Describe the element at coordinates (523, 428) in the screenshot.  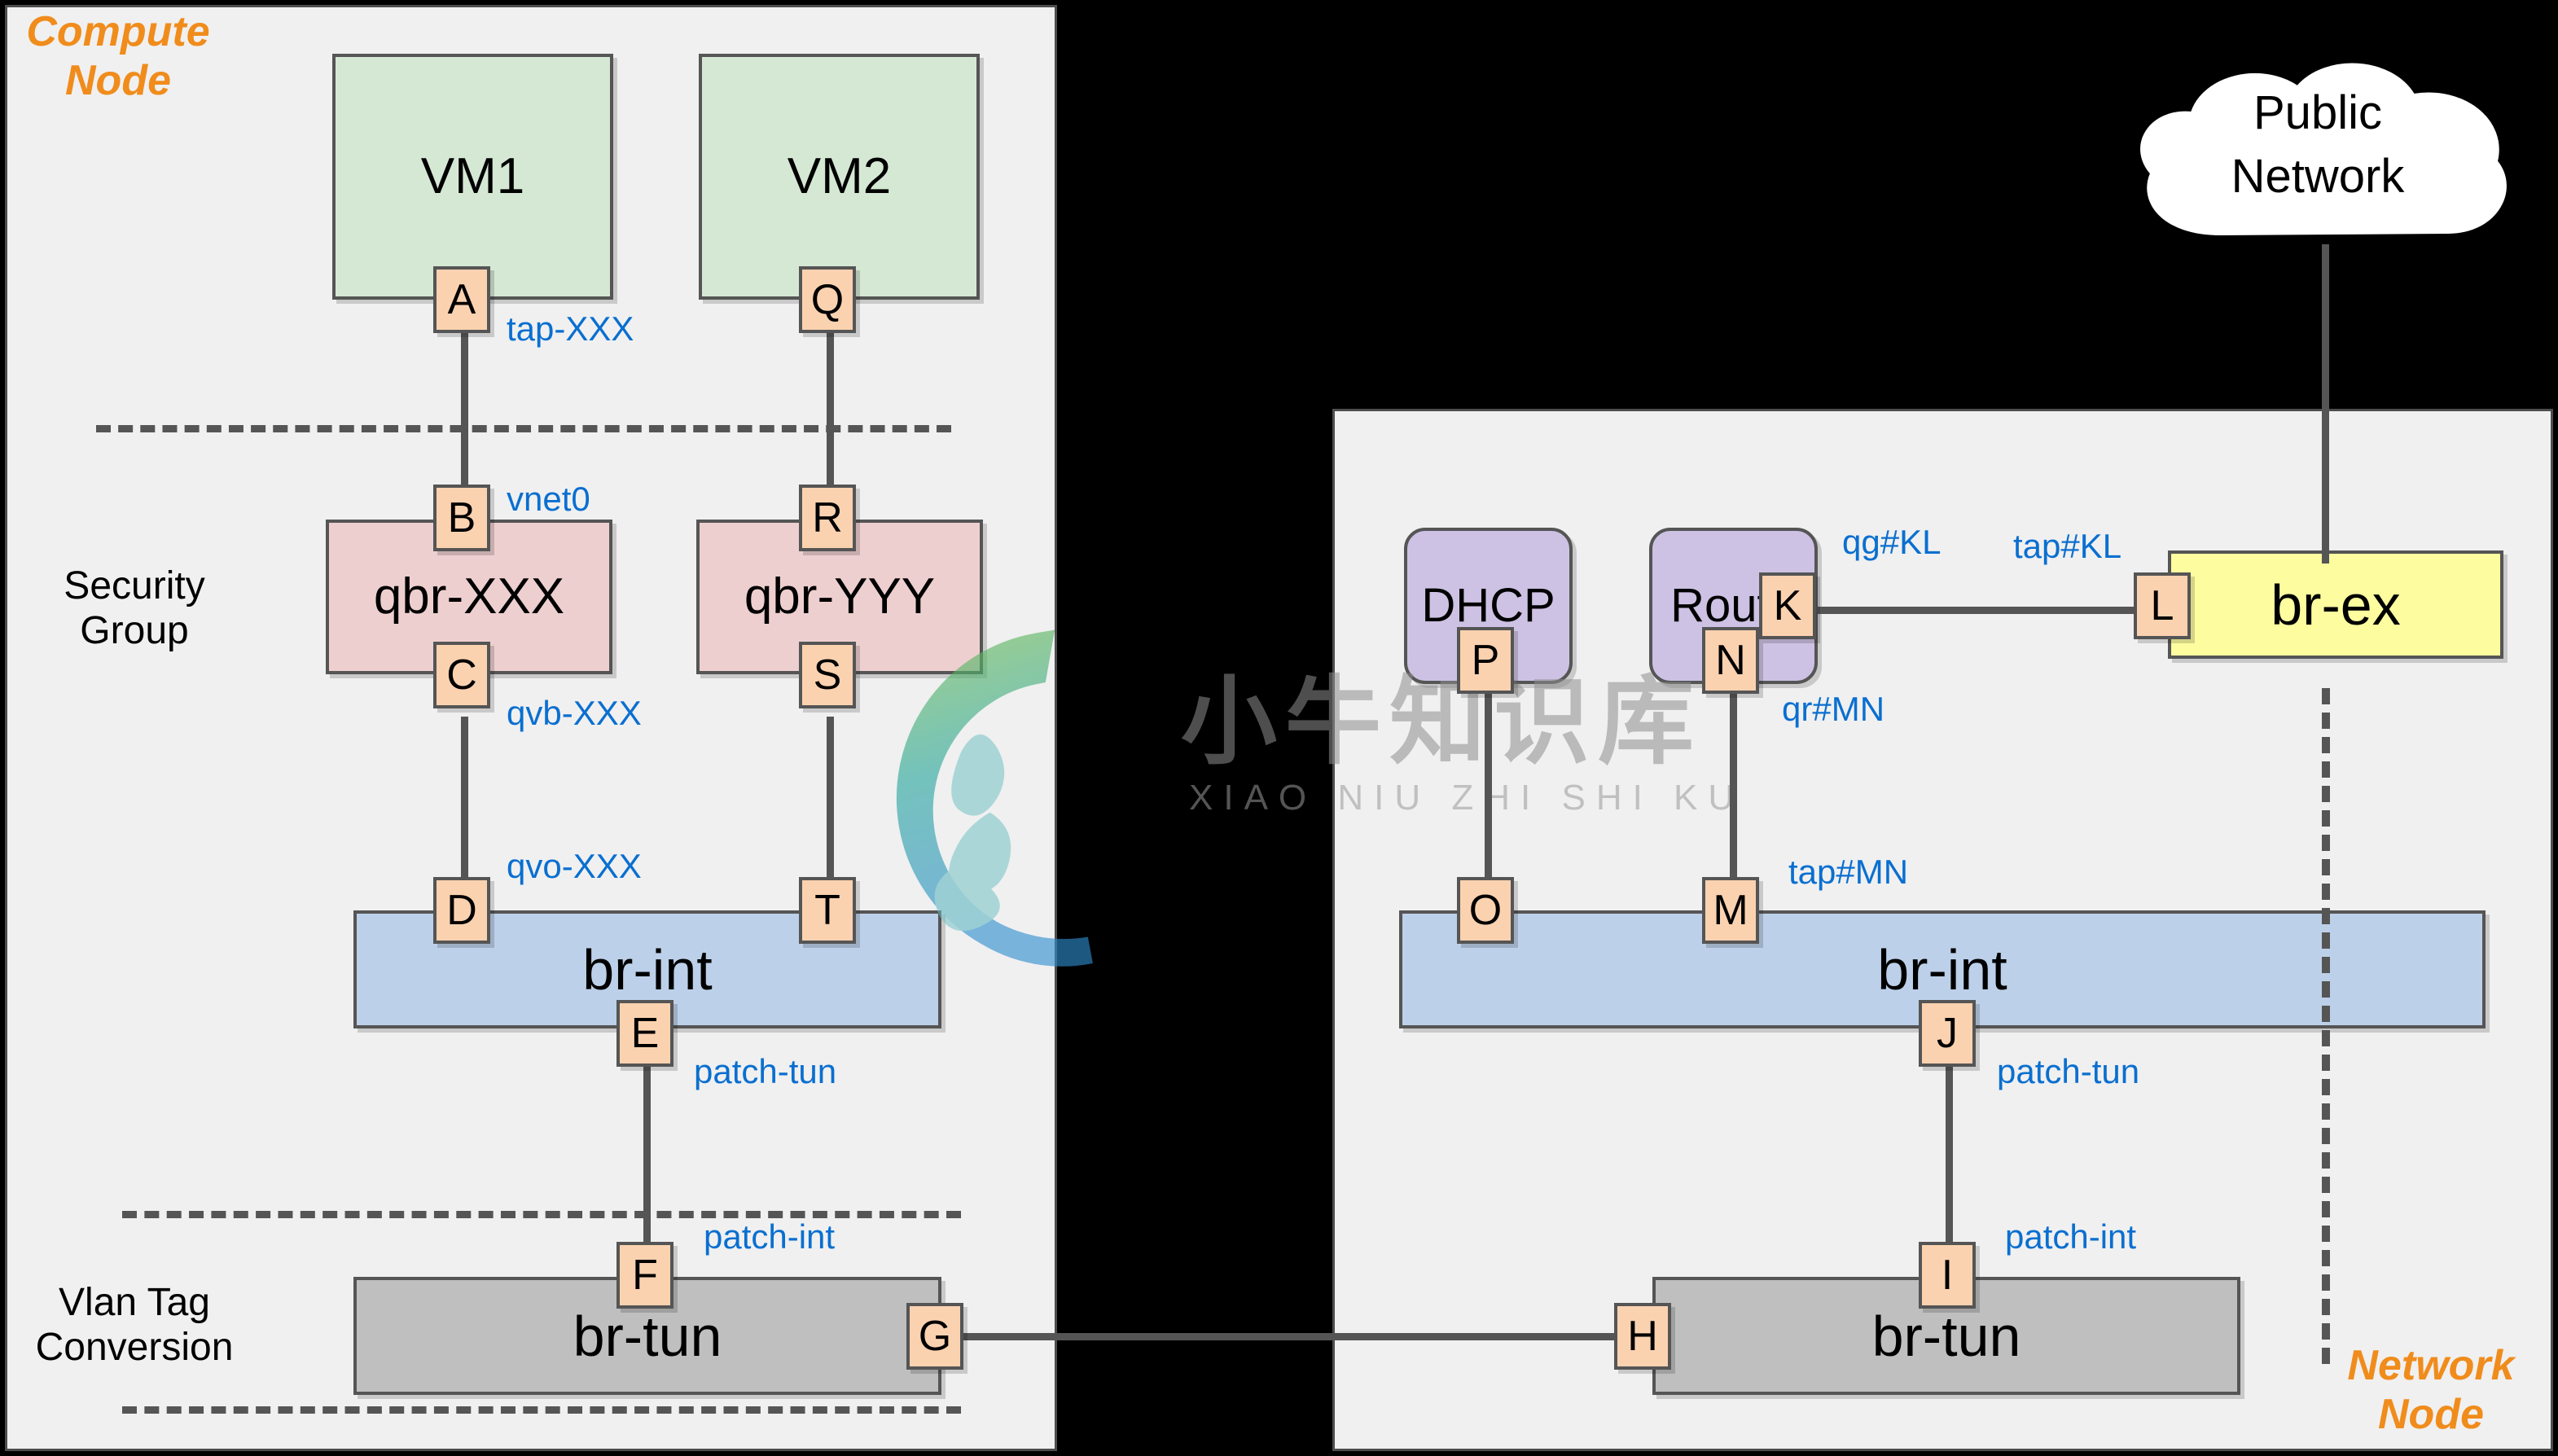
I see `compute-security-zone-divider-top` at that location.